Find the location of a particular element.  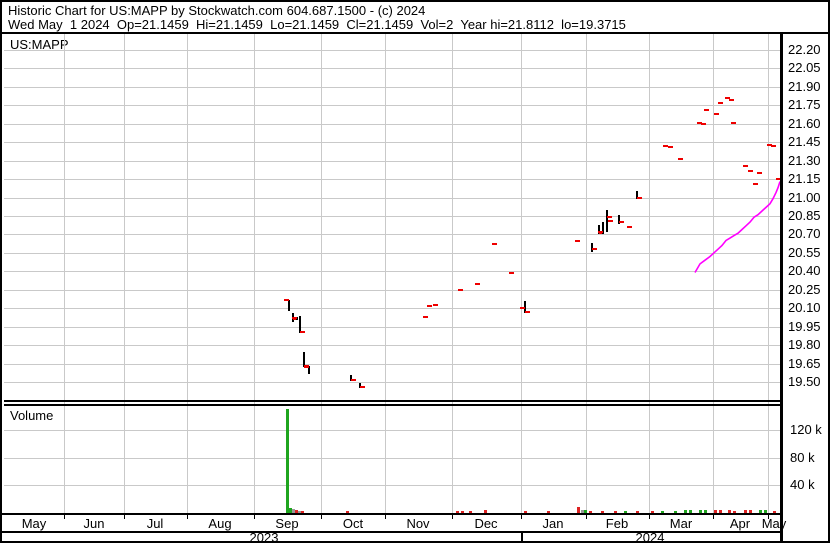

ohlc-bar is located at coordinates (289, 305).